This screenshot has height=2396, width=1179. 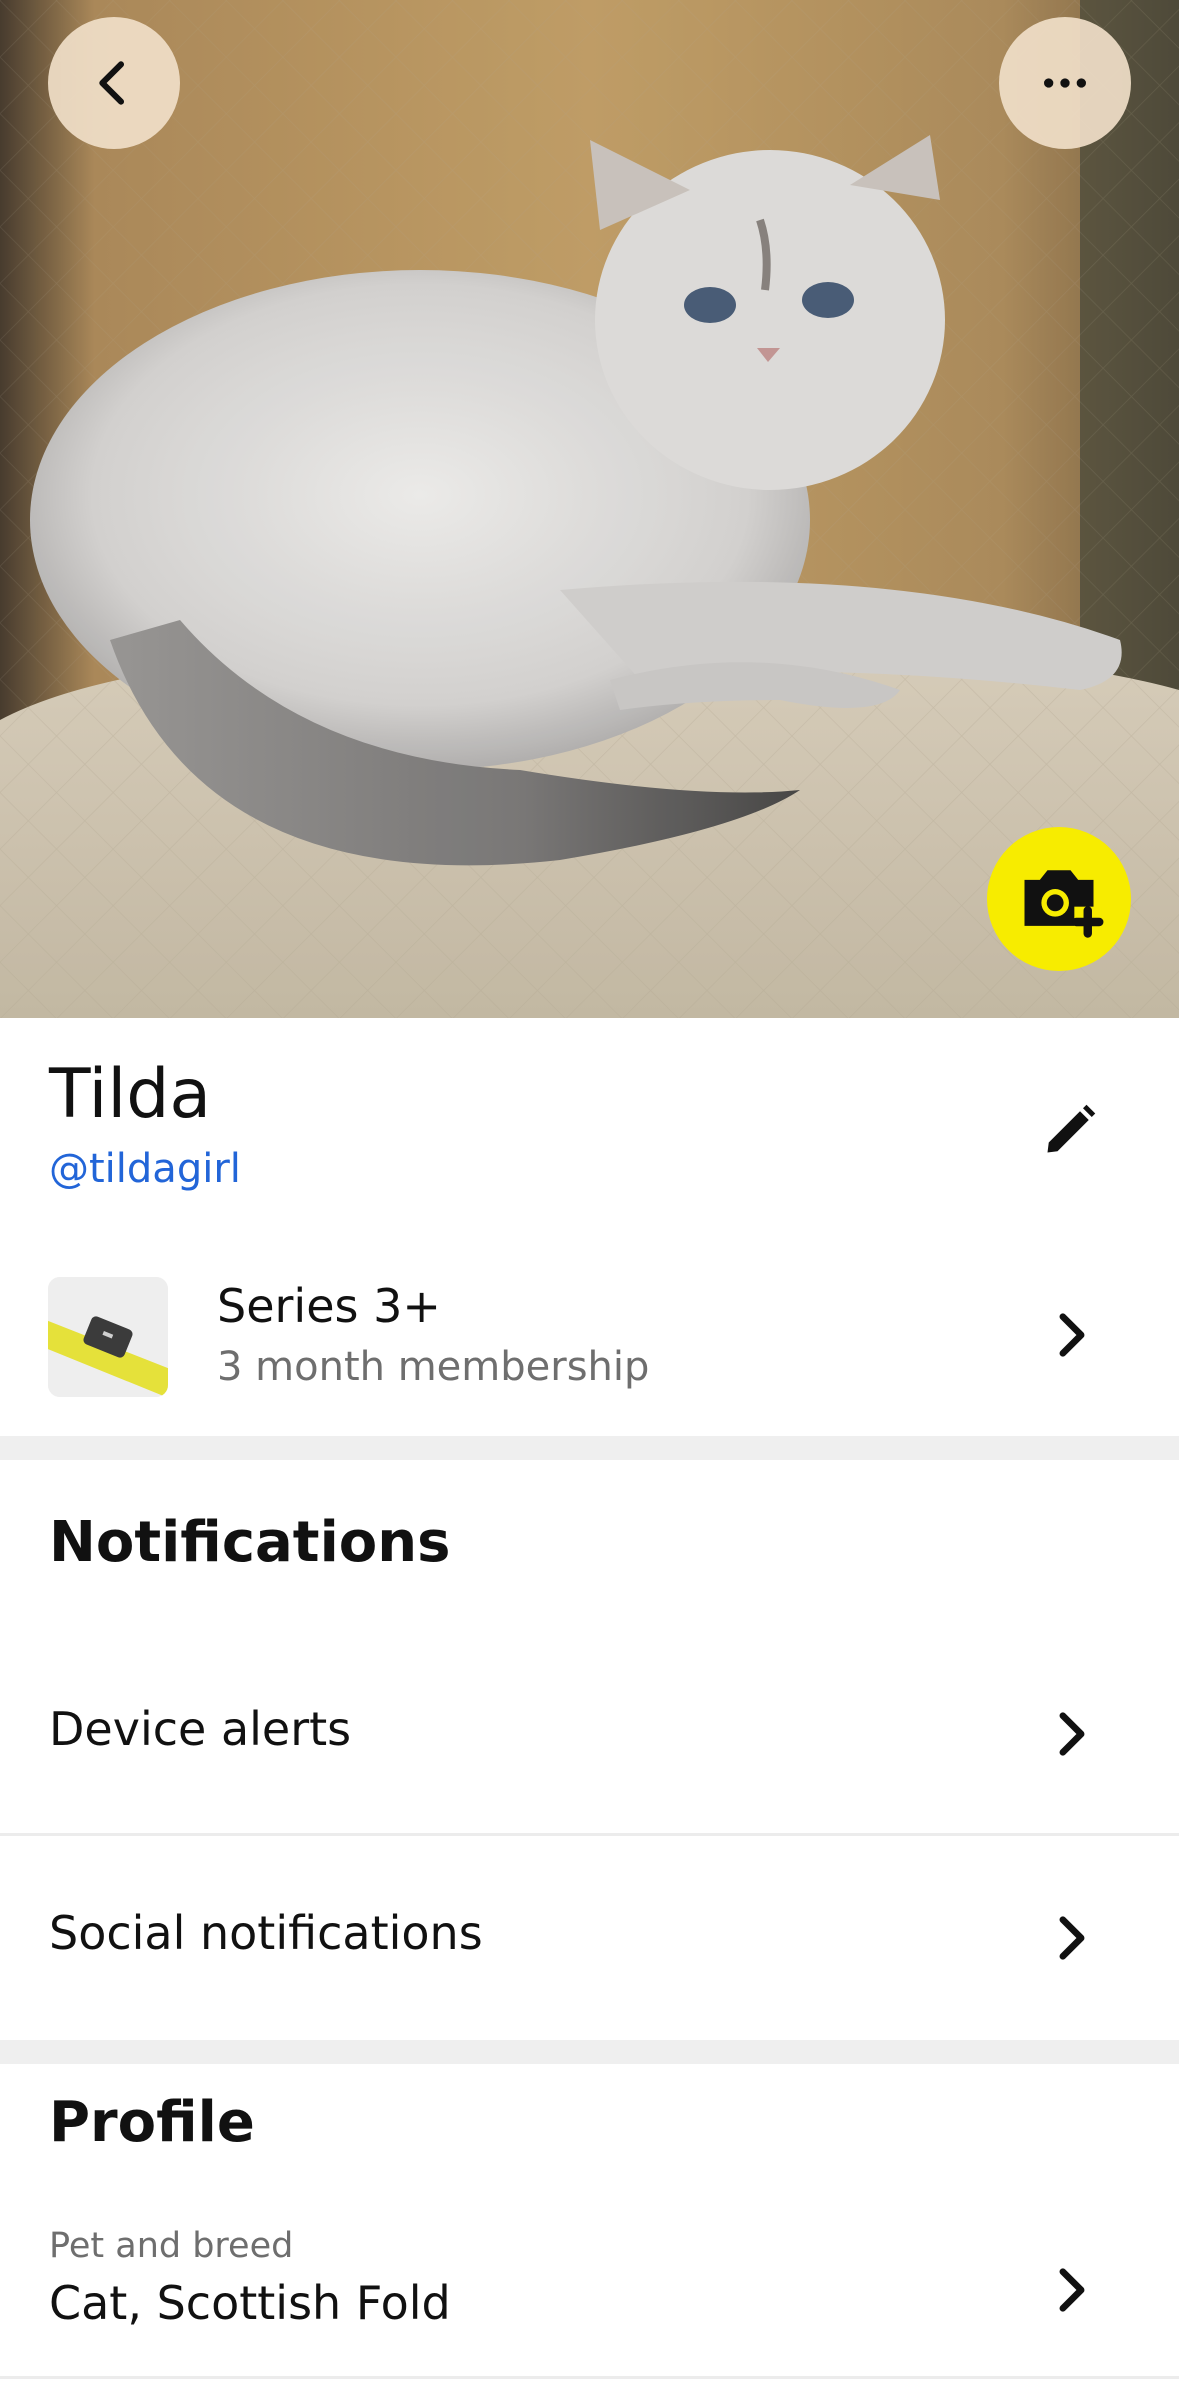 What do you see at coordinates (145, 1169) in the screenshot?
I see `pet-handle-link: @tildagirl` at bounding box center [145, 1169].